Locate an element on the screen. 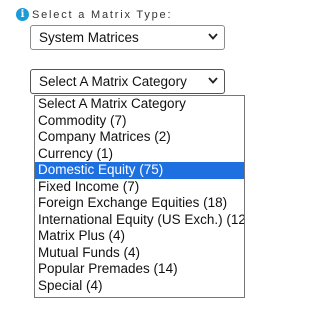  dropdown-option: Popular Premades (14) is located at coordinates (139, 269).